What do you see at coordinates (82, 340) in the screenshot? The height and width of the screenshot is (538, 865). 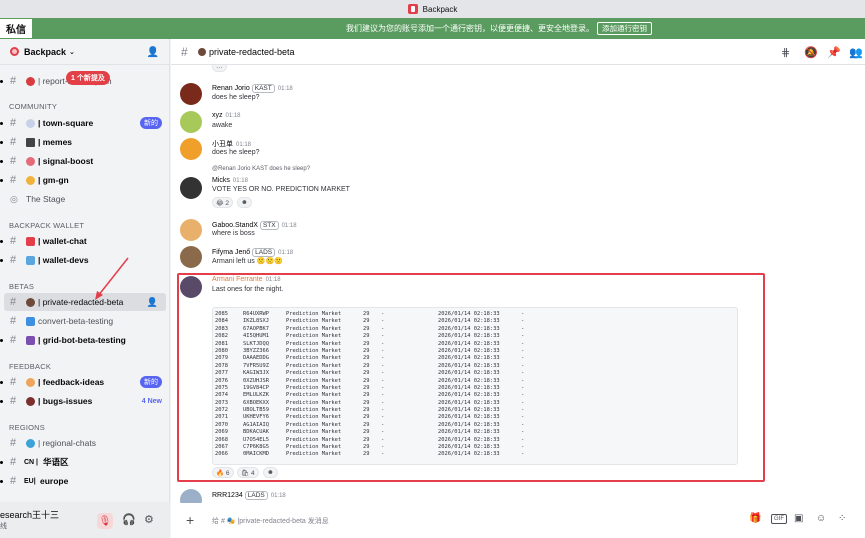 I see `channel-name: | grid-bot-beta-testing` at bounding box center [82, 340].